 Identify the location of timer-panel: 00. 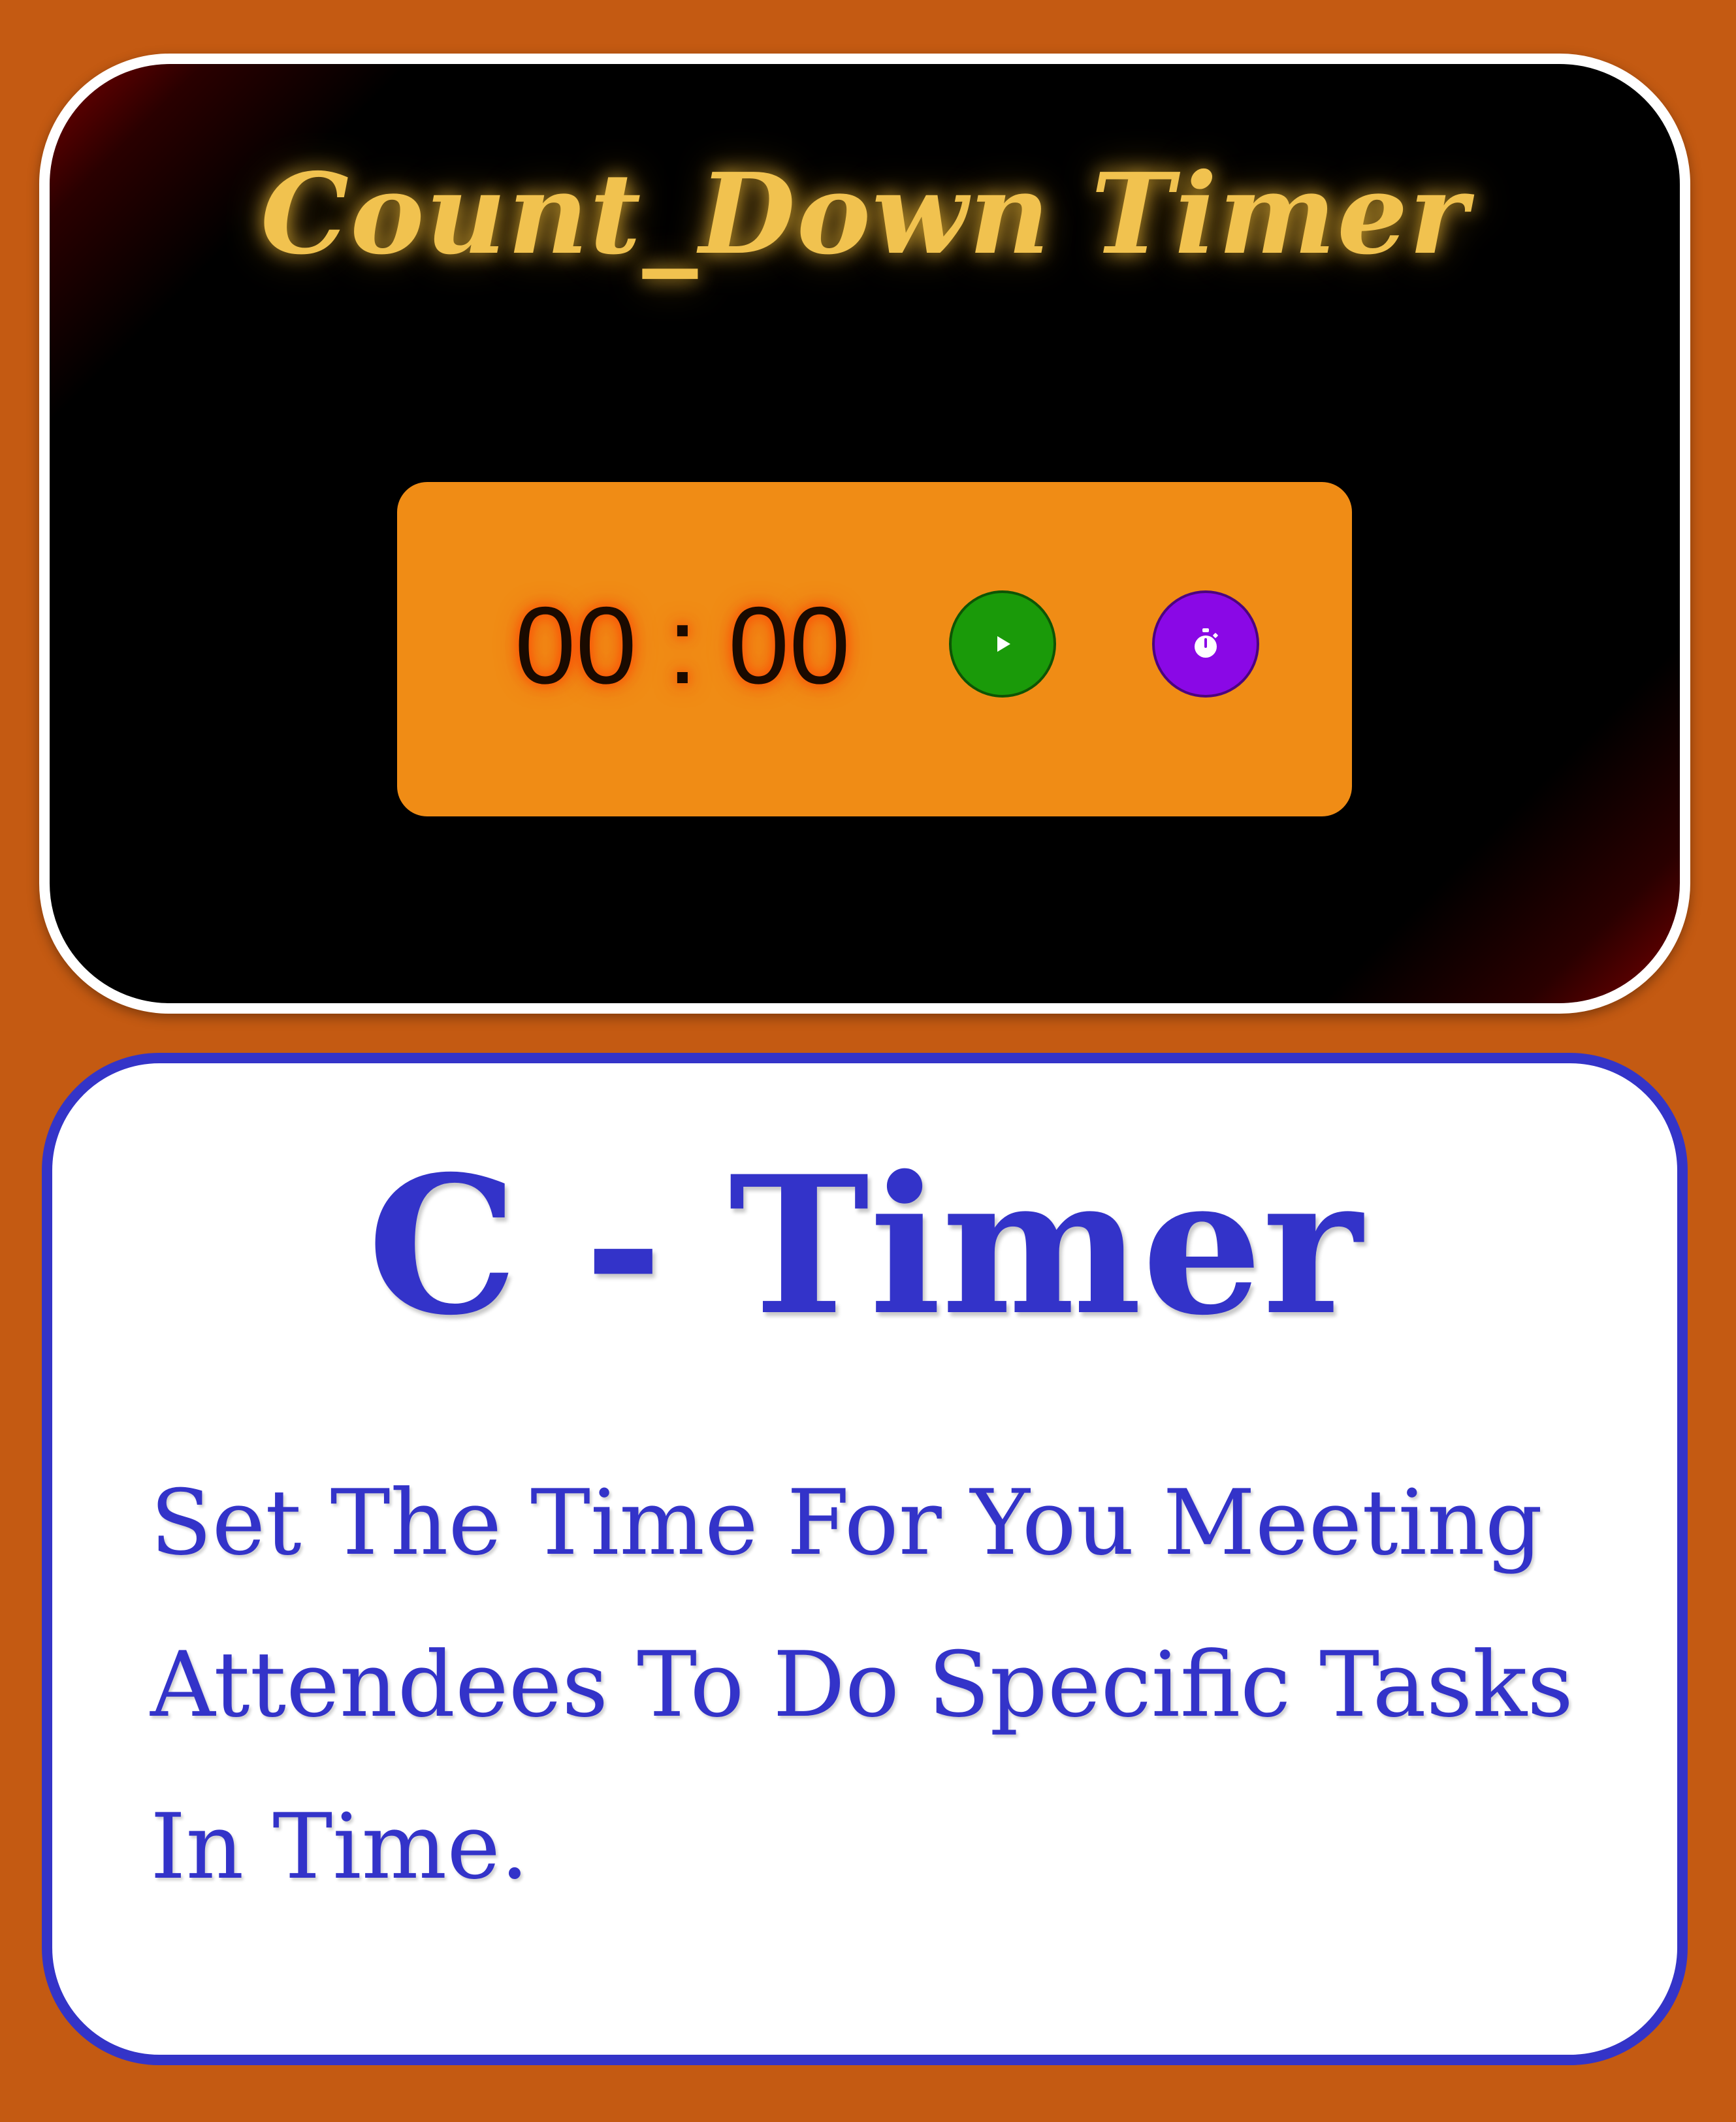
(874, 649).